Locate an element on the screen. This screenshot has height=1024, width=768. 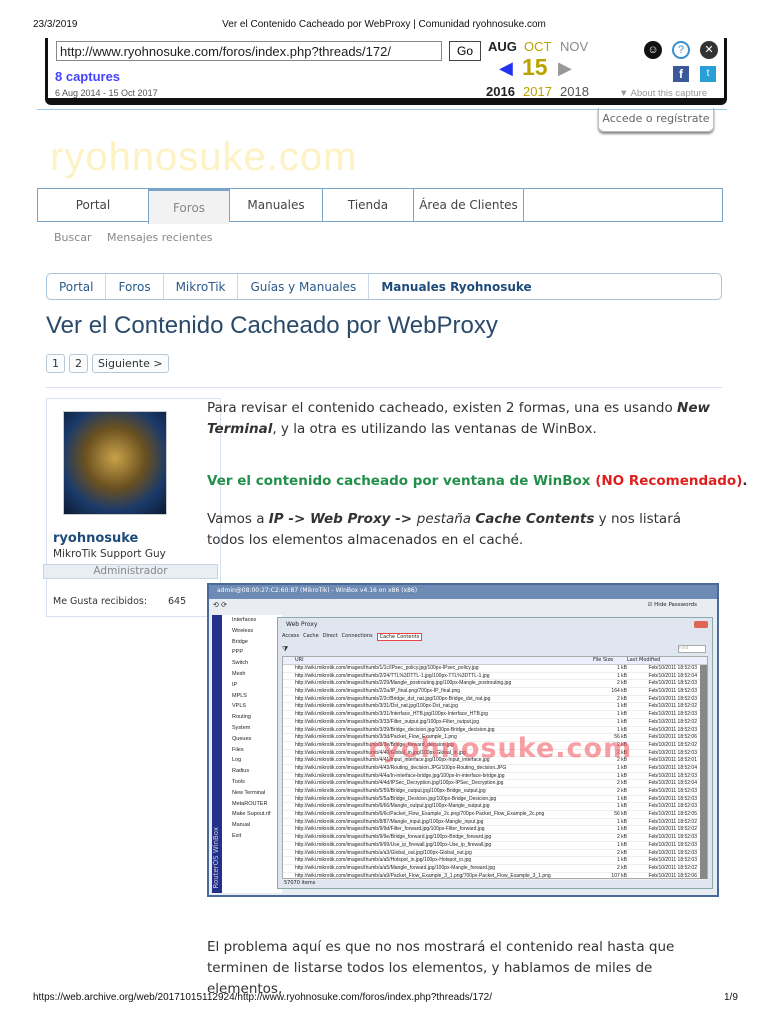
winbox-menu-item: Interfaces is located at coordinates (252, 620).